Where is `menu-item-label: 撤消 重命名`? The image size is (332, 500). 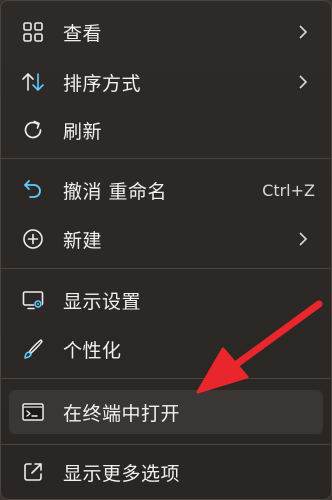 menu-item-label: 撤消 重命名 is located at coordinates (115, 191).